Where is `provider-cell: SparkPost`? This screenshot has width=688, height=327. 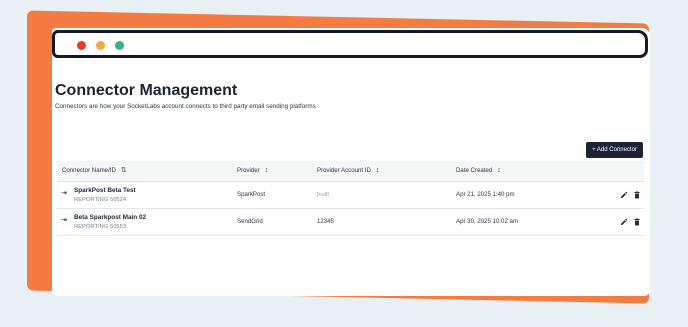 provider-cell: SparkPost is located at coordinates (251, 194).